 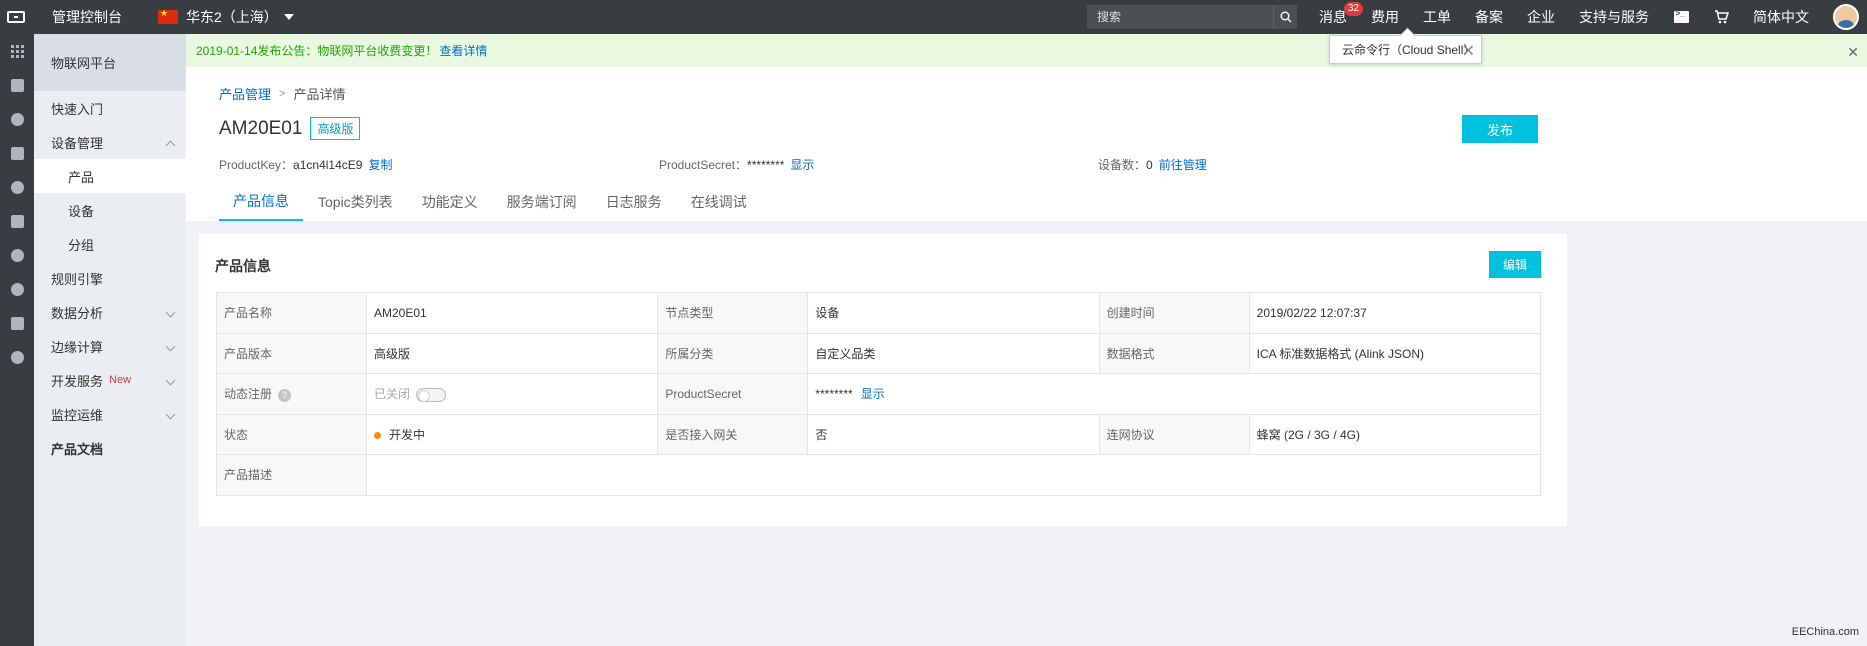 What do you see at coordinates (285, 395) in the screenshot?
I see `help-icon: ?` at bounding box center [285, 395].